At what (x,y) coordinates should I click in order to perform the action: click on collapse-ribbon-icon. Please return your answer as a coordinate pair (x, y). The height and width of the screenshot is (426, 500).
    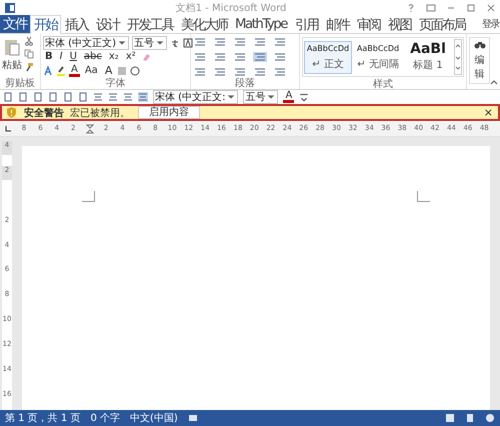
    Looking at the image, I should click on (494, 82).